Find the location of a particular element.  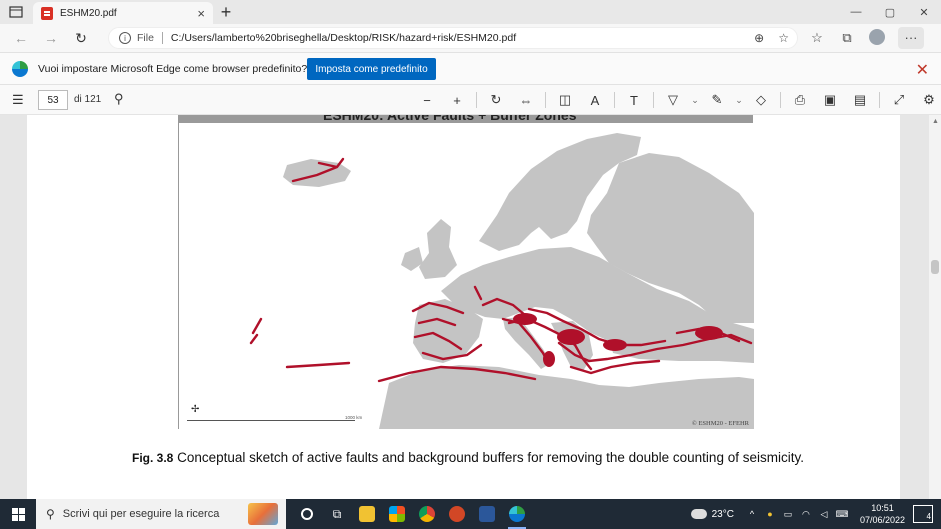

vertical-scrollbar: ▲ is located at coordinates (935, 307).